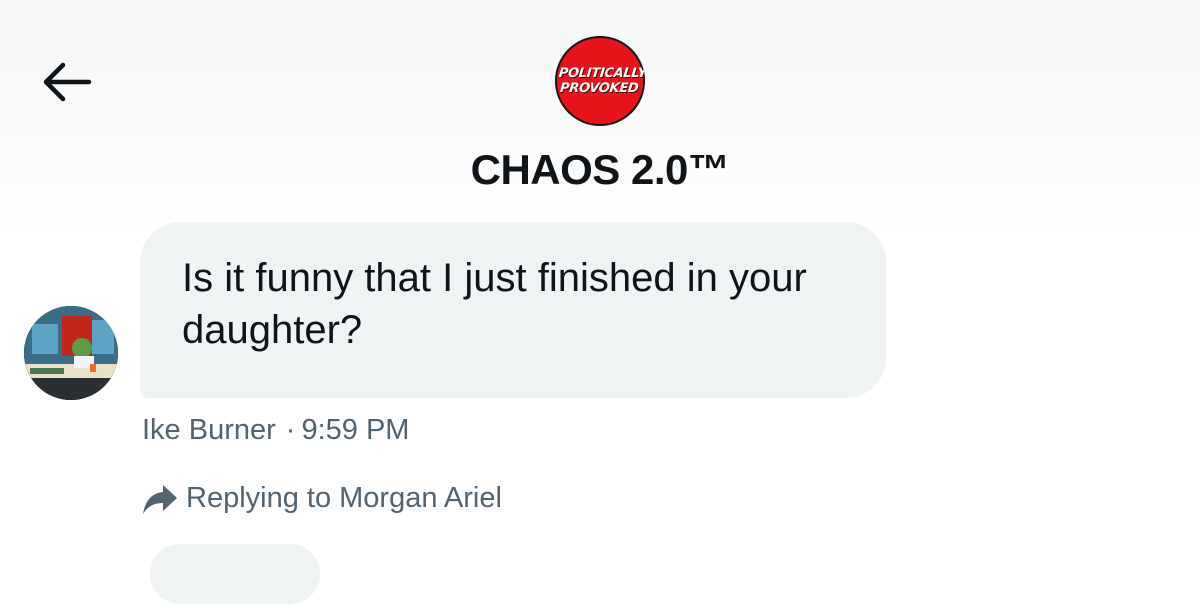 Image resolution: width=1200 pixels, height=604 pixels. Describe the element at coordinates (600, 170) in the screenshot. I see `conversation-title: CHAOS 2.0™` at that location.